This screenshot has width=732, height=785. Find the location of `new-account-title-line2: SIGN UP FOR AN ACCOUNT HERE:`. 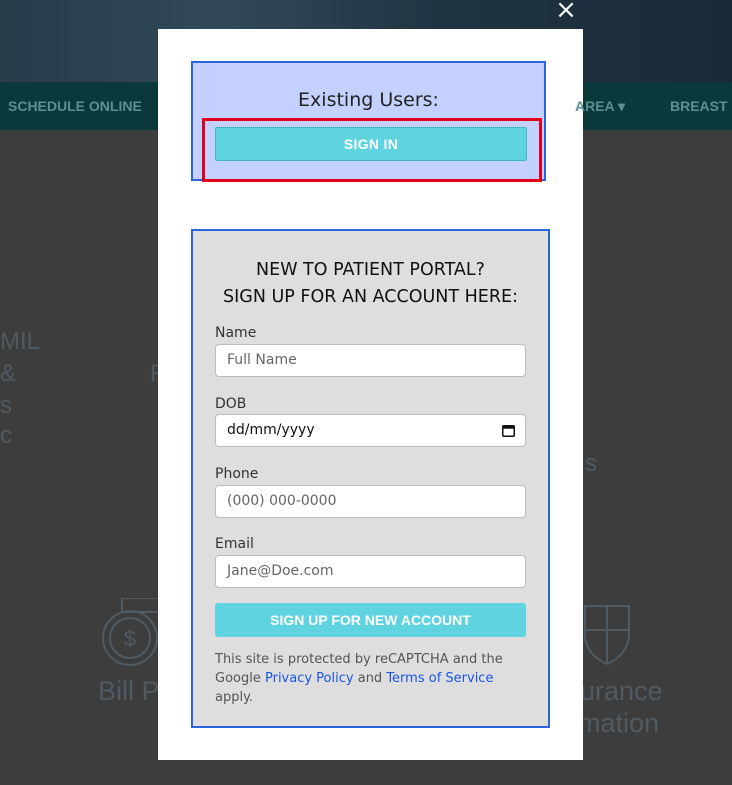

new-account-title-line2: SIGN UP FOR AN ACCOUNT HERE: is located at coordinates (370, 297).